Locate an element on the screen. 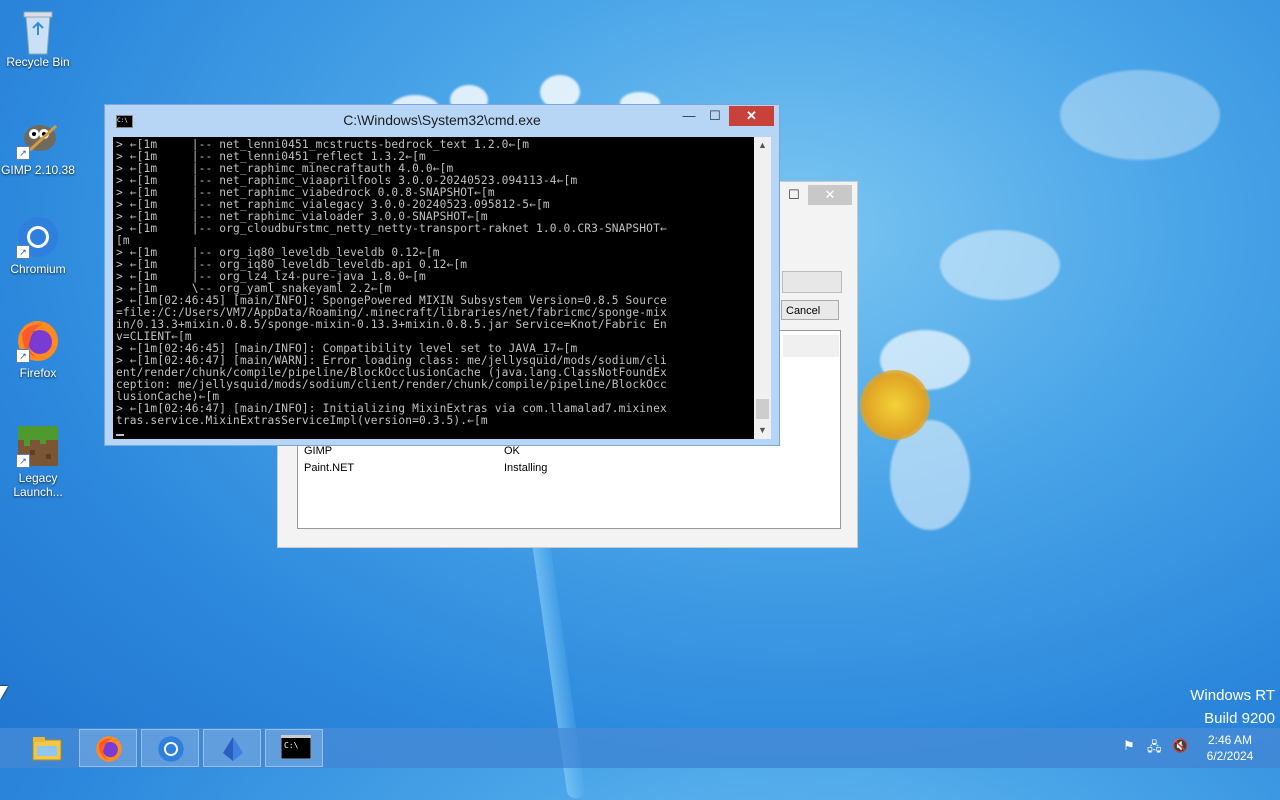 This screenshot has height=800, width=1280. wallpaper-flower-center is located at coordinates (895, 405).